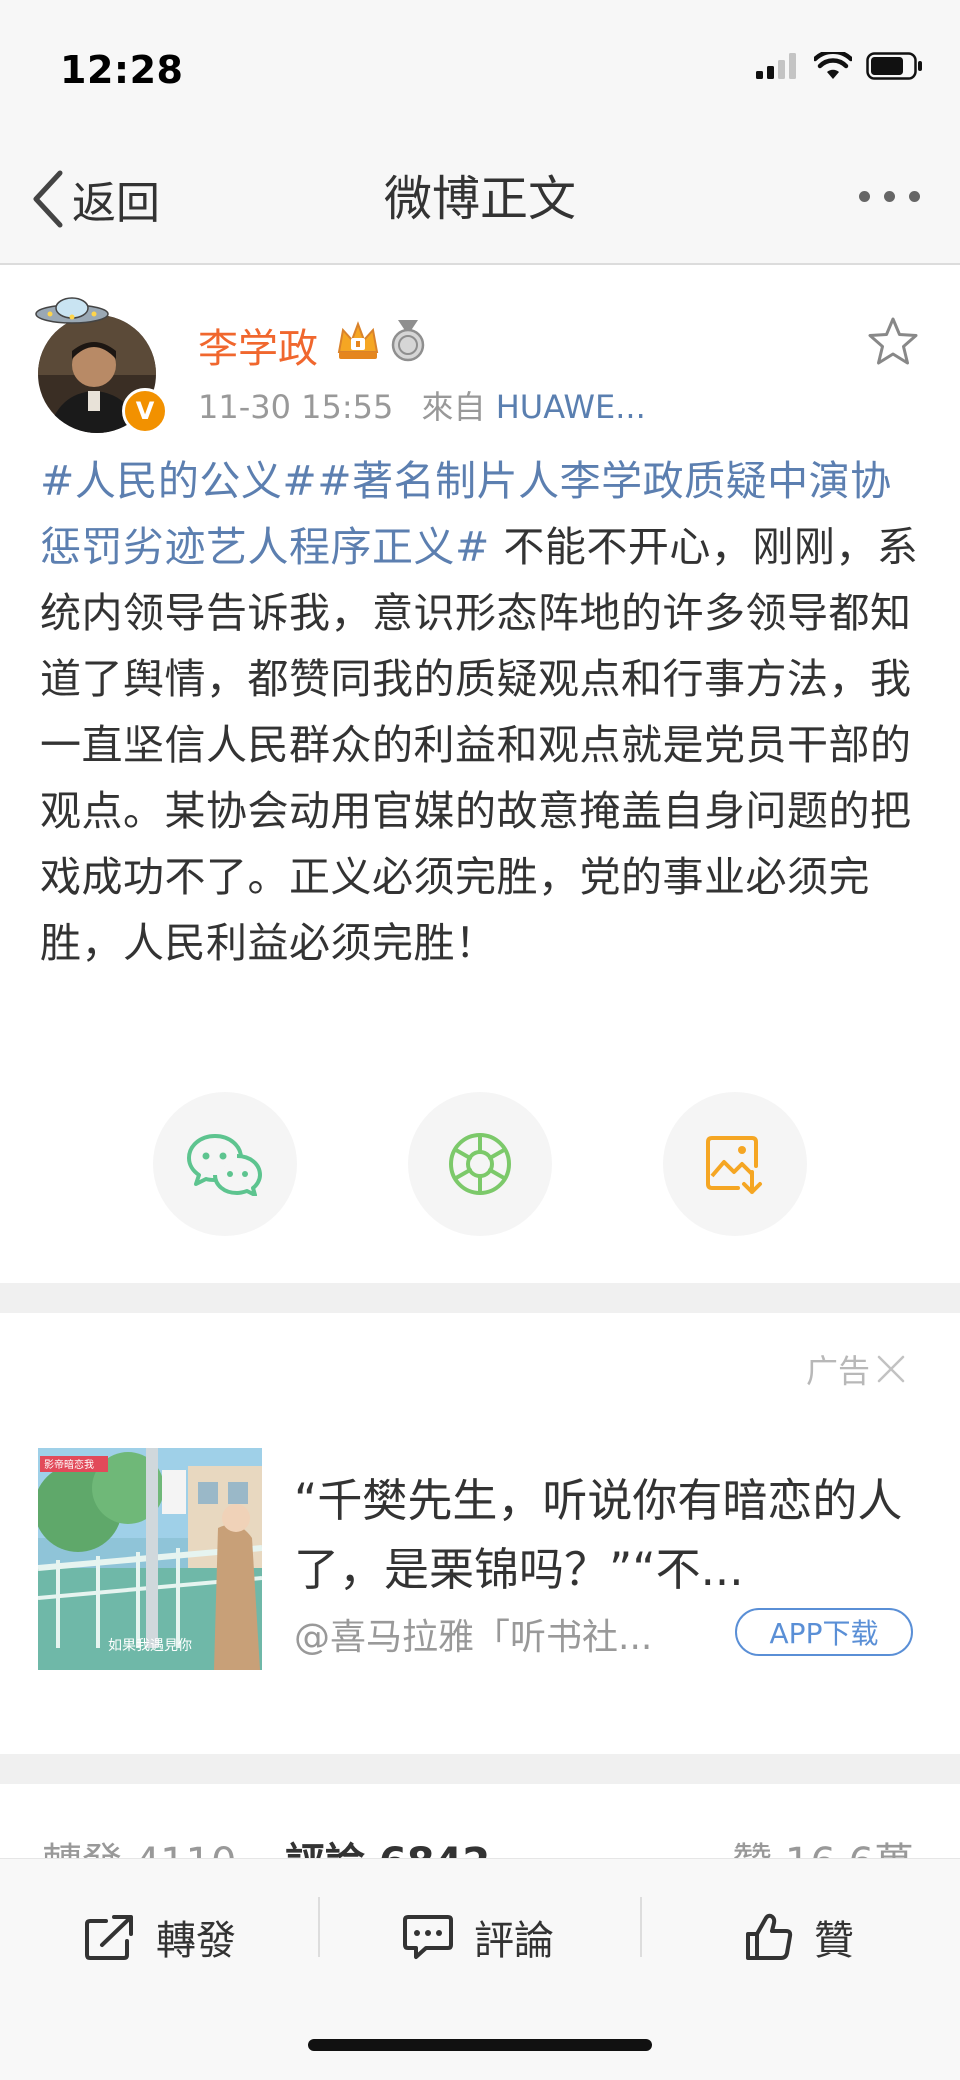  What do you see at coordinates (453, 407) in the screenshot?
I see `source-prefix: 來自` at bounding box center [453, 407].